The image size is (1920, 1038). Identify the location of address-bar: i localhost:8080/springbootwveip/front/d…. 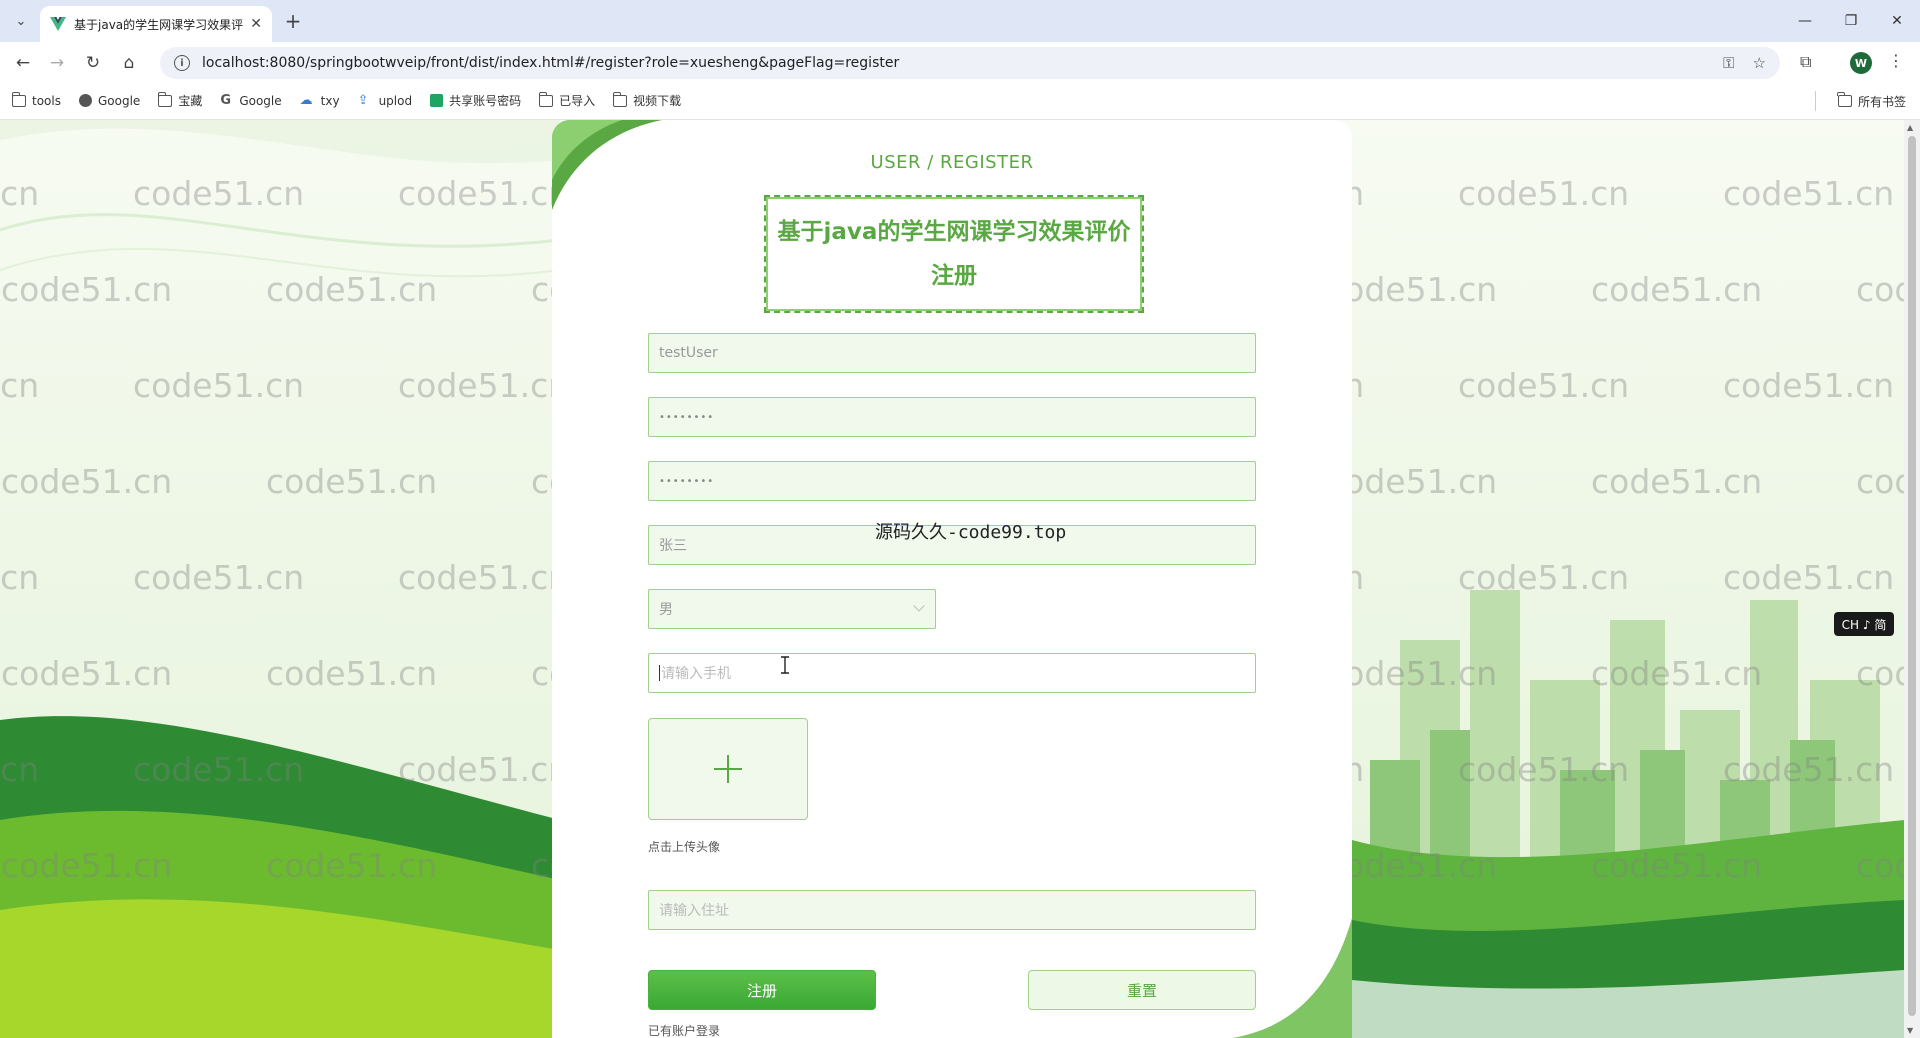
(970, 63).